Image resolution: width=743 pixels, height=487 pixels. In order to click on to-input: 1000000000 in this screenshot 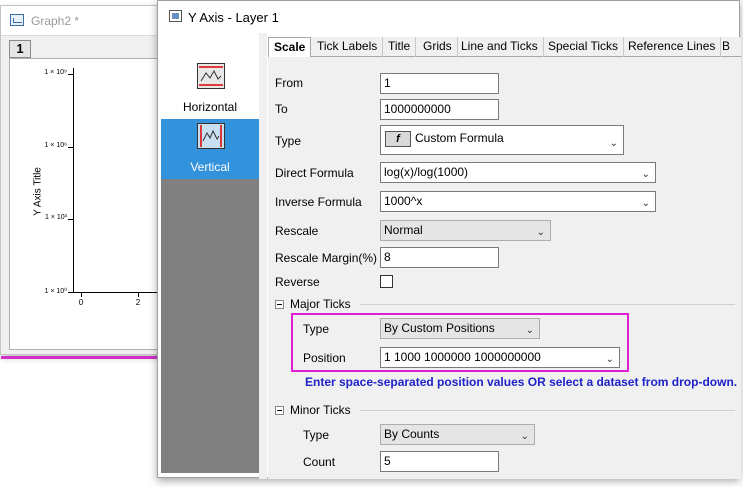, I will do `click(439, 109)`.